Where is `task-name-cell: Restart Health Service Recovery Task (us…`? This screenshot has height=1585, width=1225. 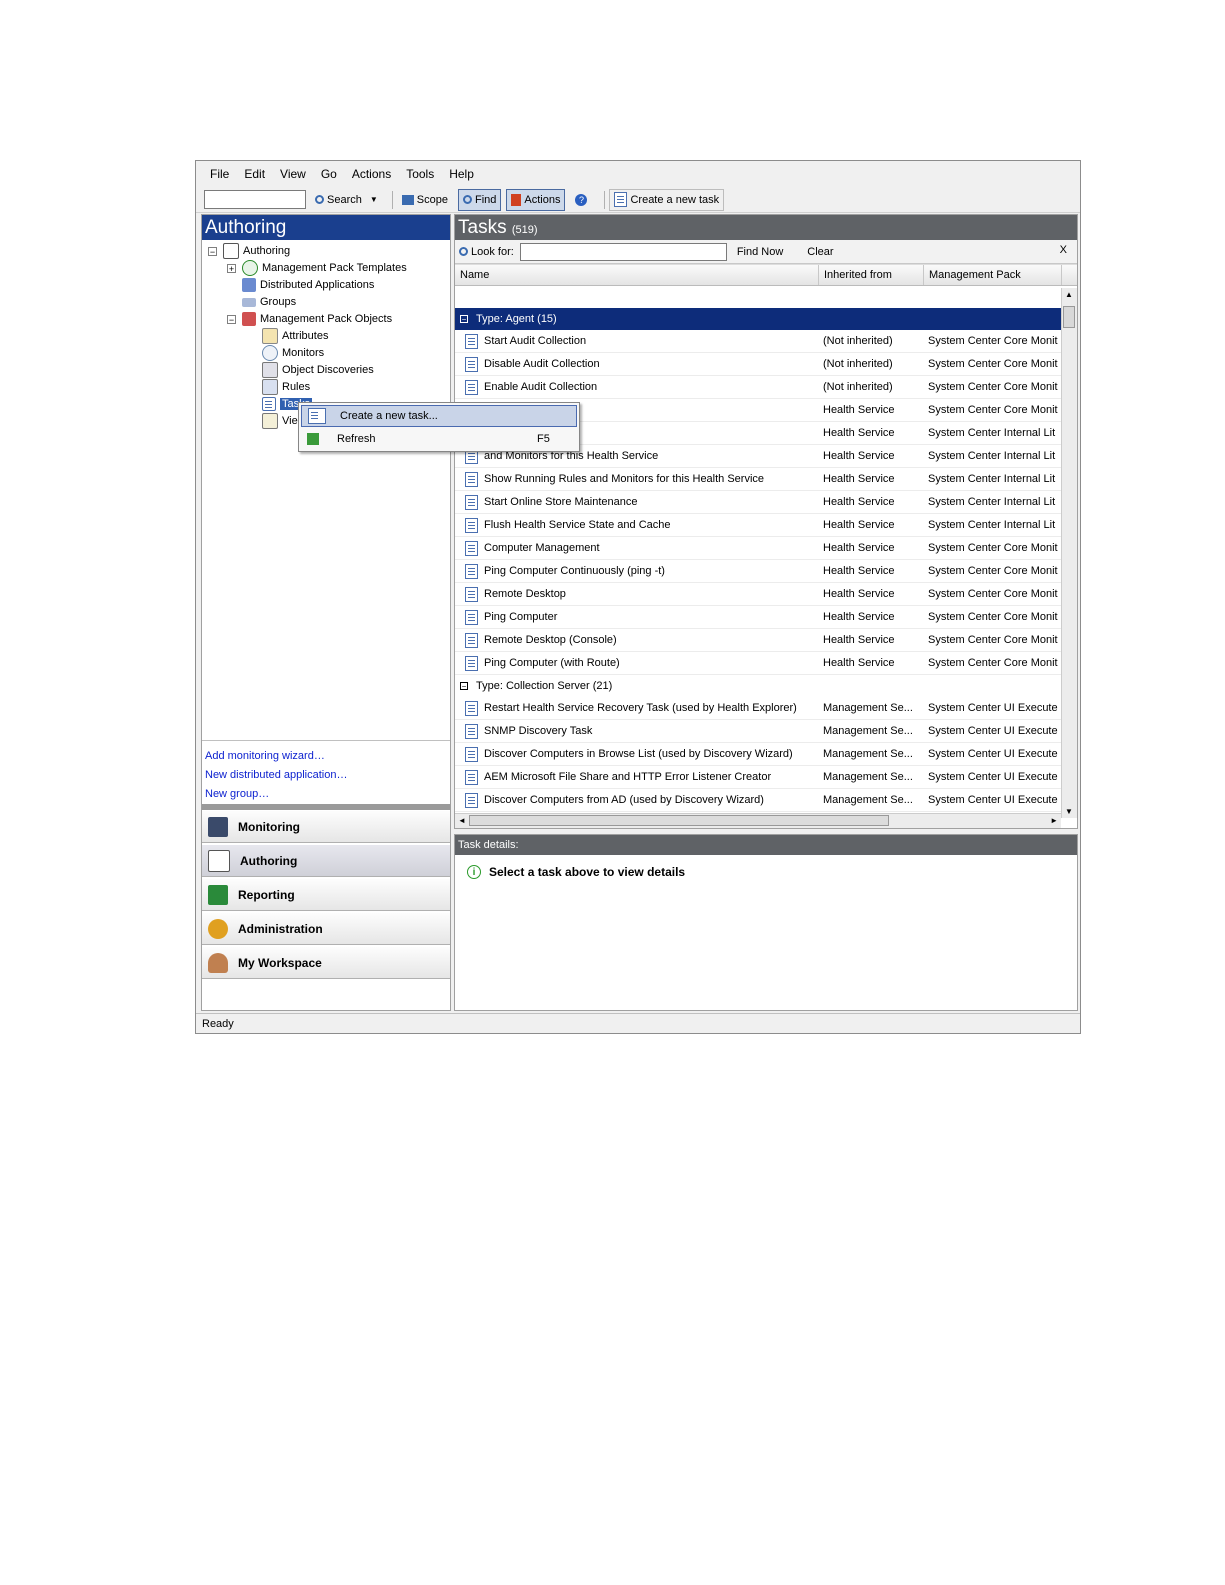
task-name-cell: Restart Health Service Recovery Task (us… is located at coordinates (637, 708).